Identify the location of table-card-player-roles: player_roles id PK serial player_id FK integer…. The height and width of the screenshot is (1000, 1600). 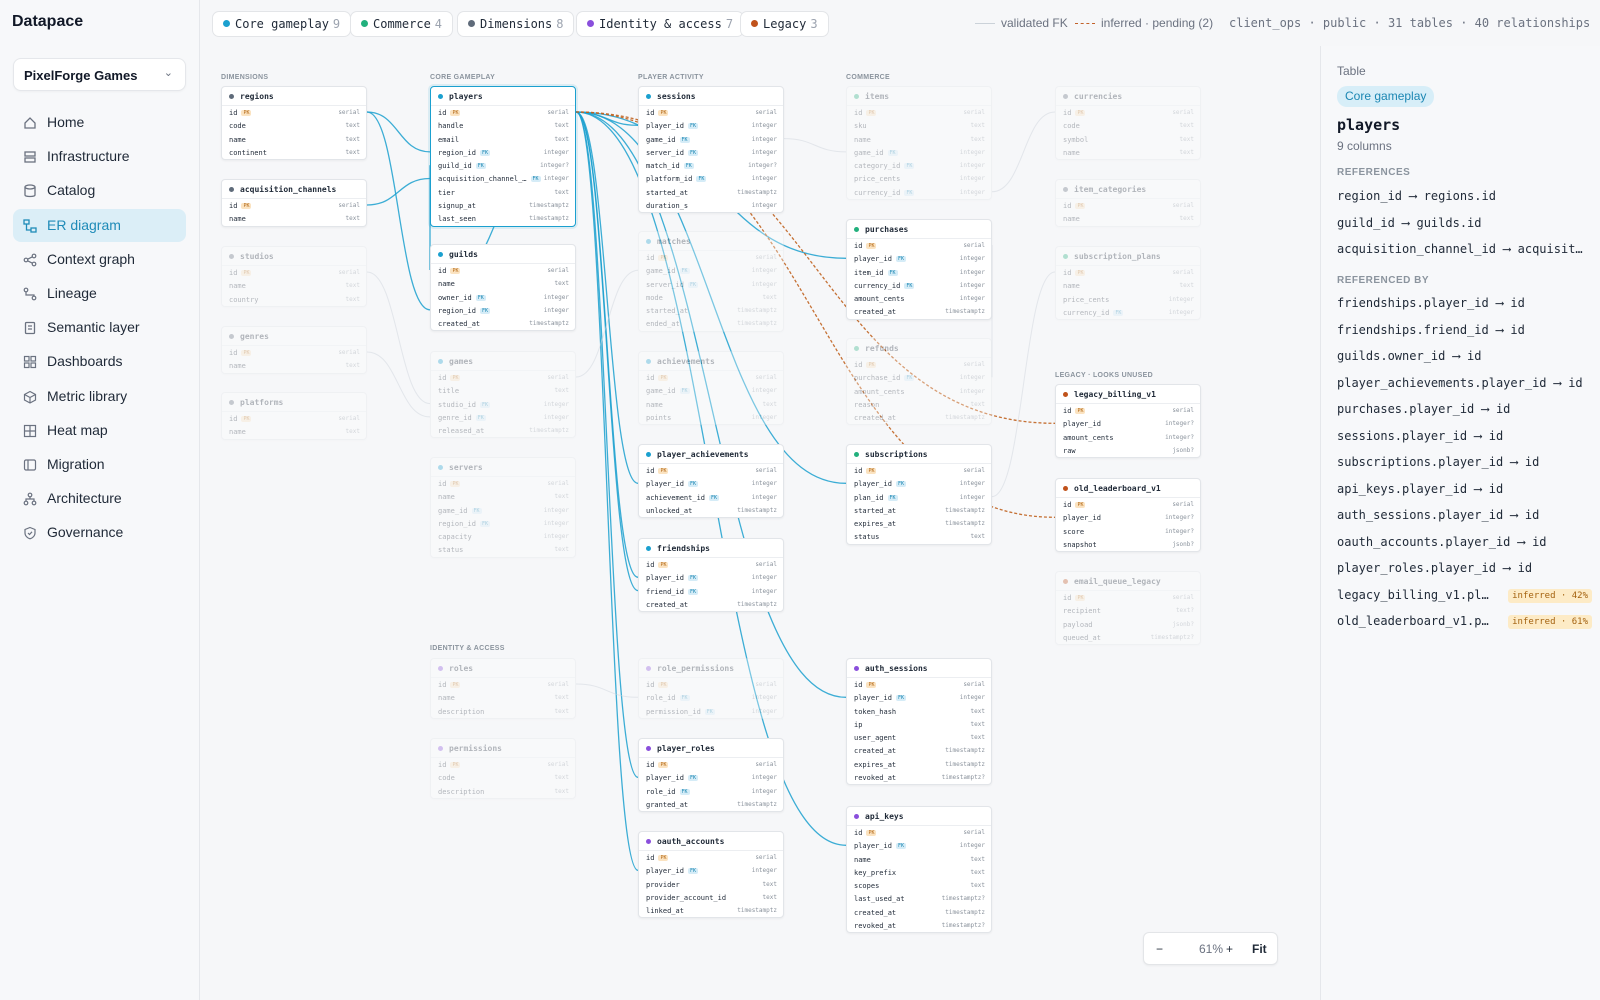
(711, 775).